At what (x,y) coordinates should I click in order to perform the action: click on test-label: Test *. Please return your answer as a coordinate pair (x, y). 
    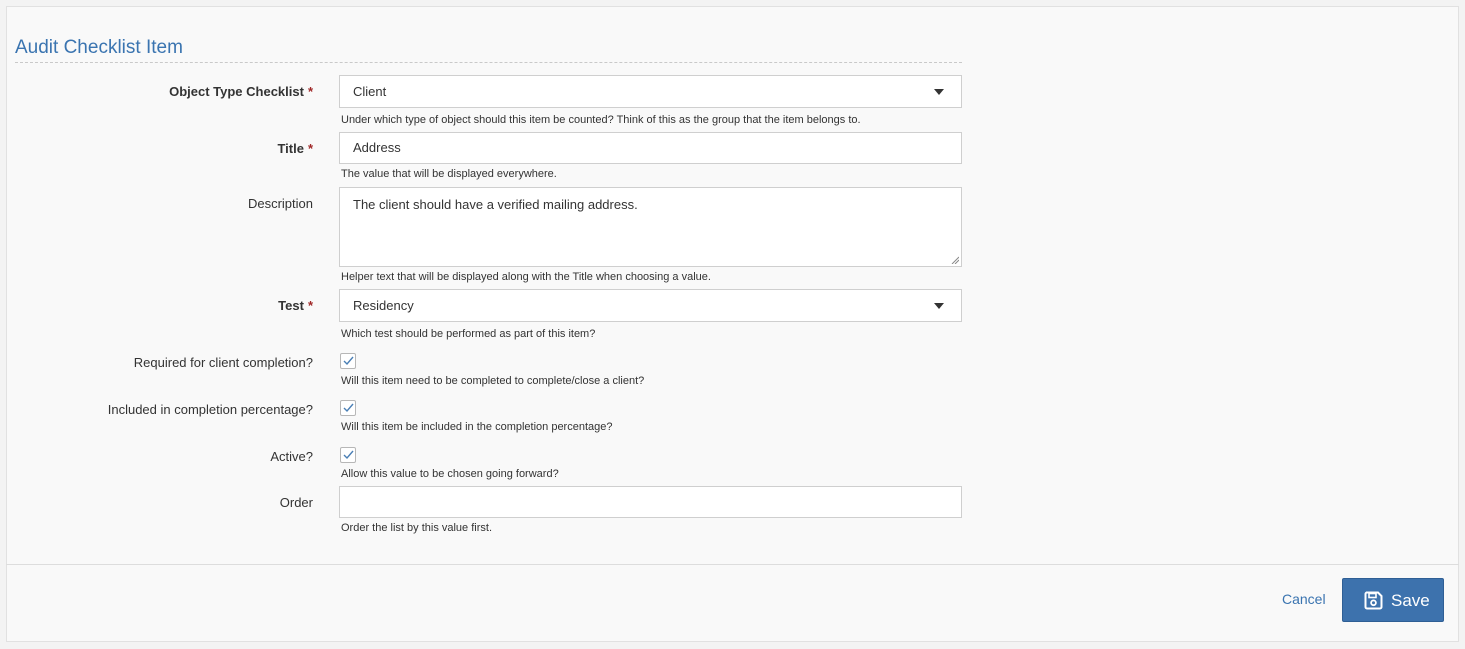
    Looking at the image, I should click on (295, 305).